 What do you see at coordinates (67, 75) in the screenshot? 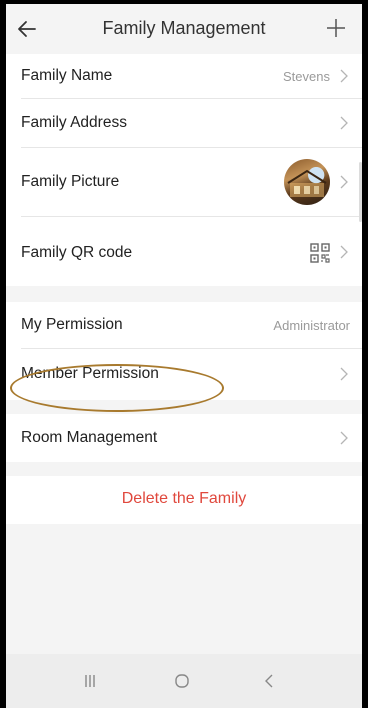
I see `family-name-label: Family Name` at bounding box center [67, 75].